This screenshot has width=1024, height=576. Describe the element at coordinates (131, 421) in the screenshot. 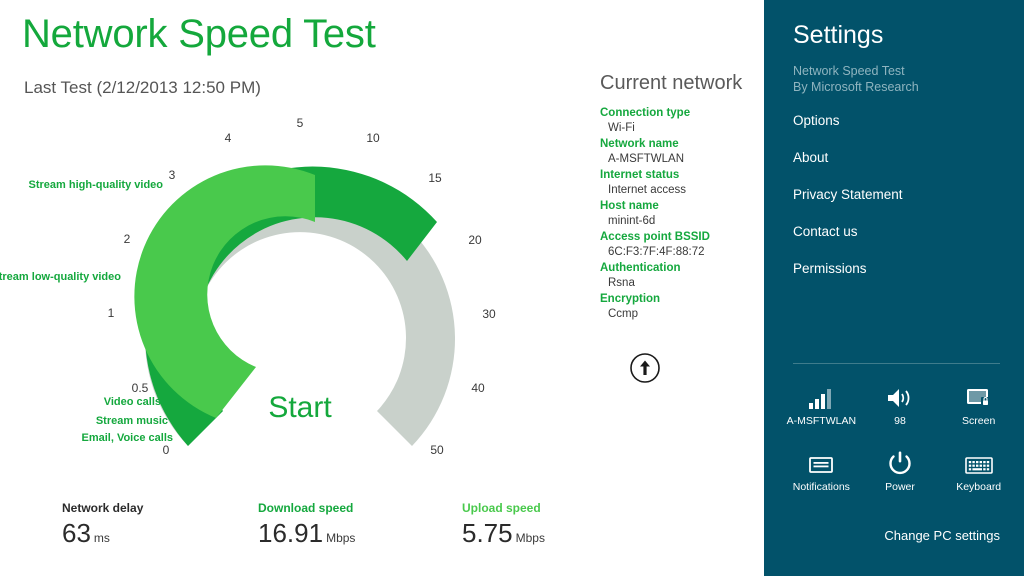

I see `gauge-category-label: Stream music` at that location.